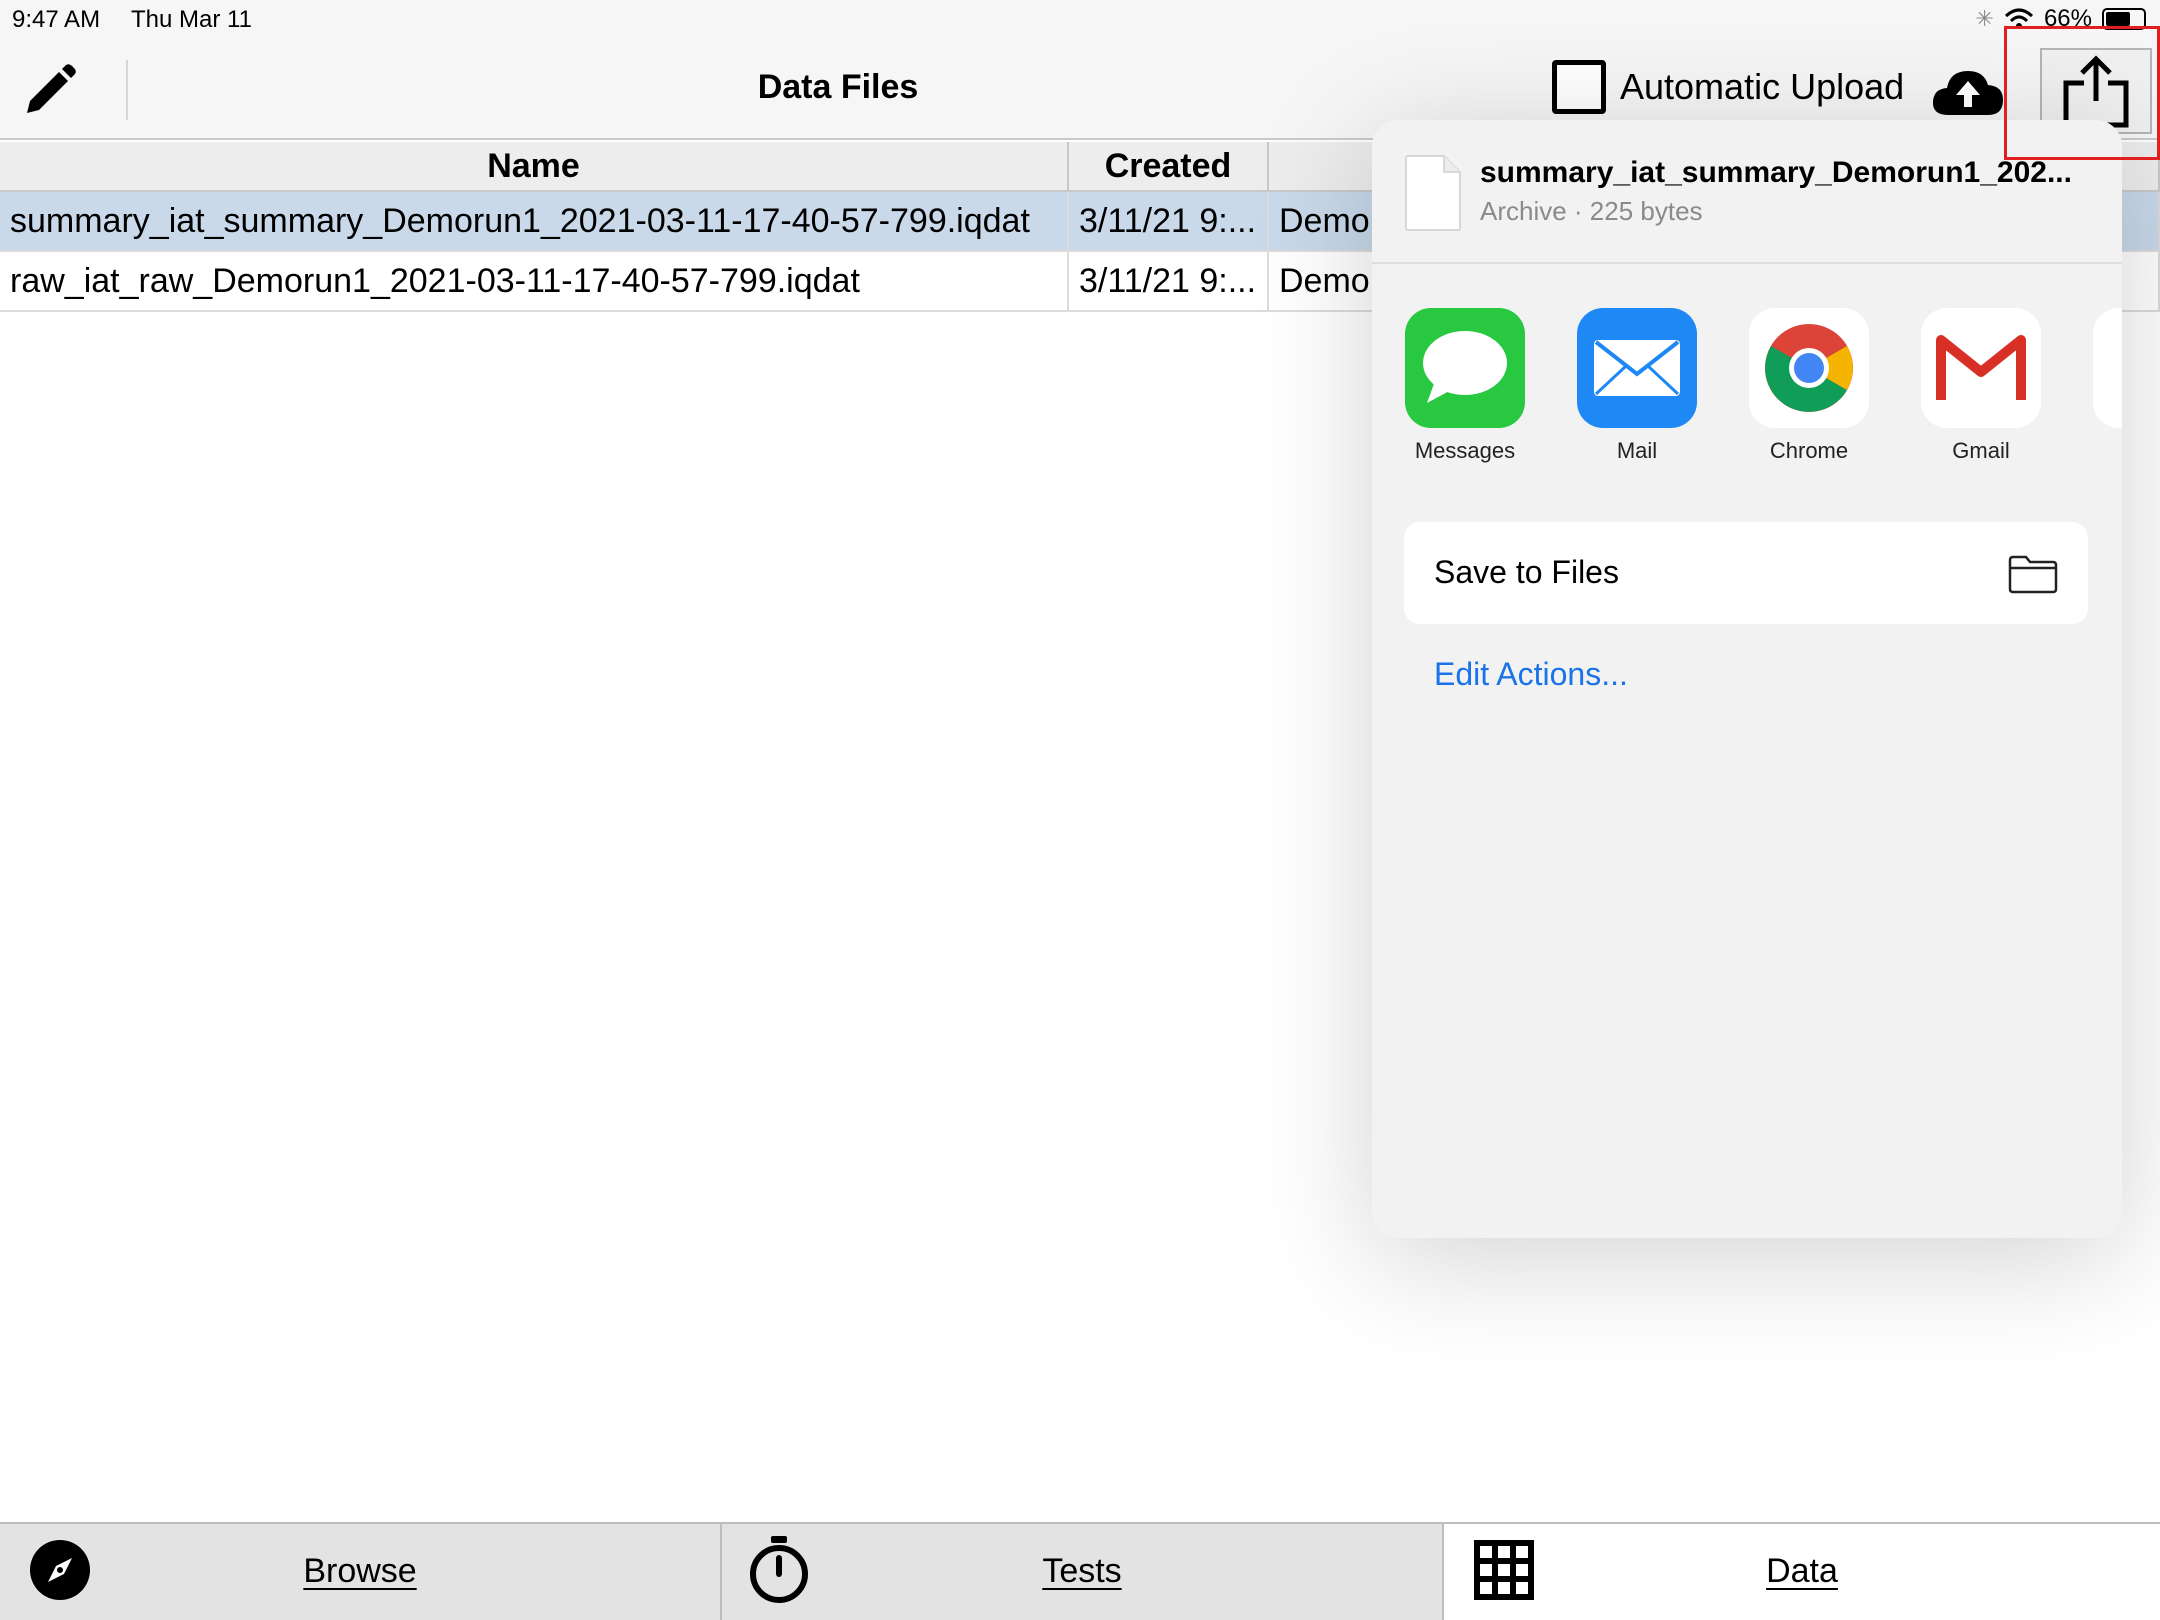 The height and width of the screenshot is (1620, 2160). I want to click on status-bar: 9:47 AM Thu Mar 11 ✳ 66%, so click(1080, 20).